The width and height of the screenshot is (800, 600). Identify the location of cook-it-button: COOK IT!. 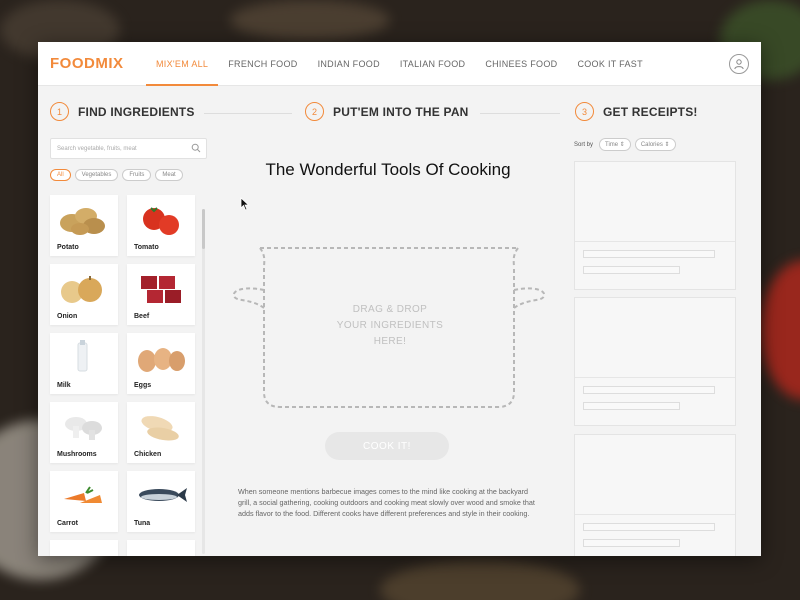
(387, 446).